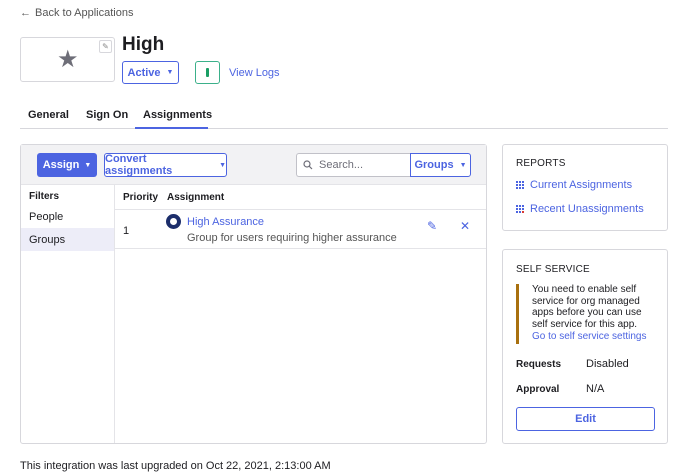 The image size is (680, 475). What do you see at coordinates (607, 364) in the screenshot?
I see `requests-value: Disabled` at bounding box center [607, 364].